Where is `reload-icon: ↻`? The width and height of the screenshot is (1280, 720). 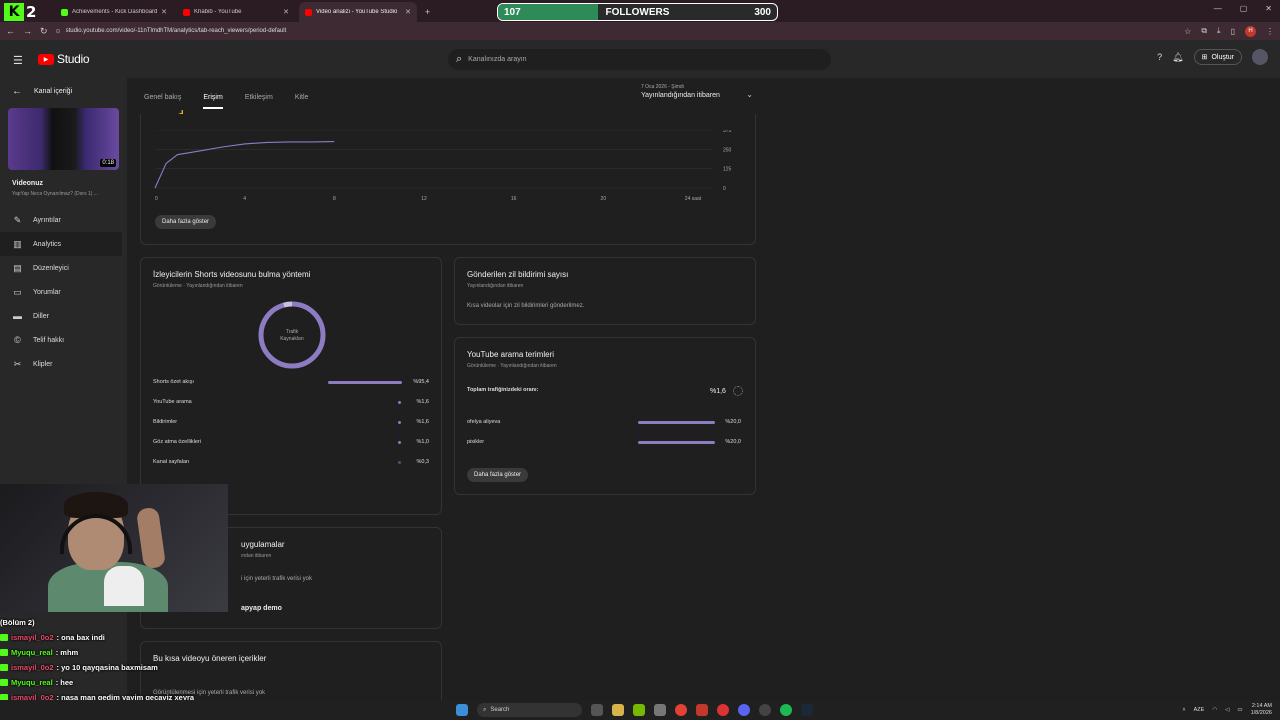
reload-icon: ↻ is located at coordinates (44, 31).